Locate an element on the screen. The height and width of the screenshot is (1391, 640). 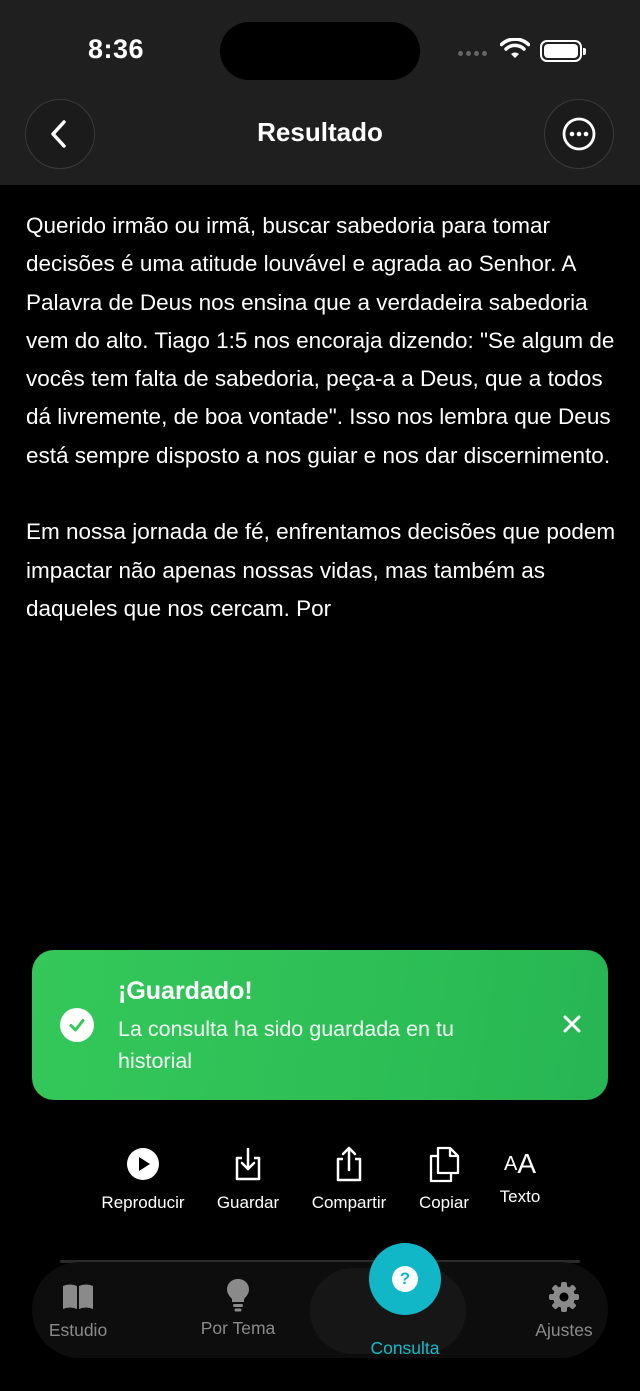
gear-icon is located at coordinates (564, 1297).